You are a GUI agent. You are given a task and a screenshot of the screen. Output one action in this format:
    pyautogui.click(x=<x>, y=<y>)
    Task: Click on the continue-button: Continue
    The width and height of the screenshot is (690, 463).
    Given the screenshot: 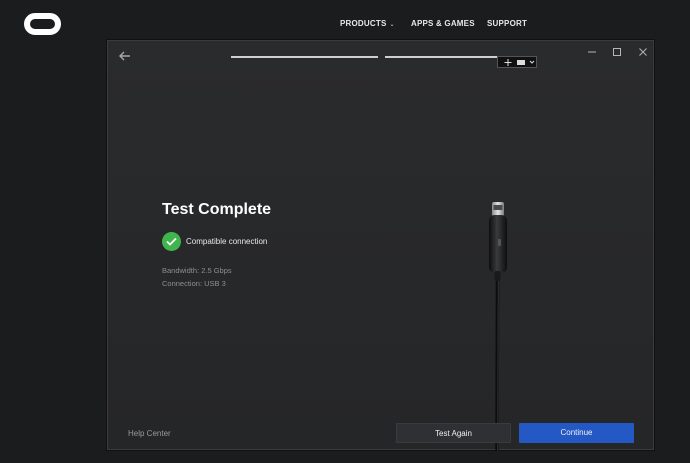 What is the action you would take?
    pyautogui.click(x=576, y=433)
    